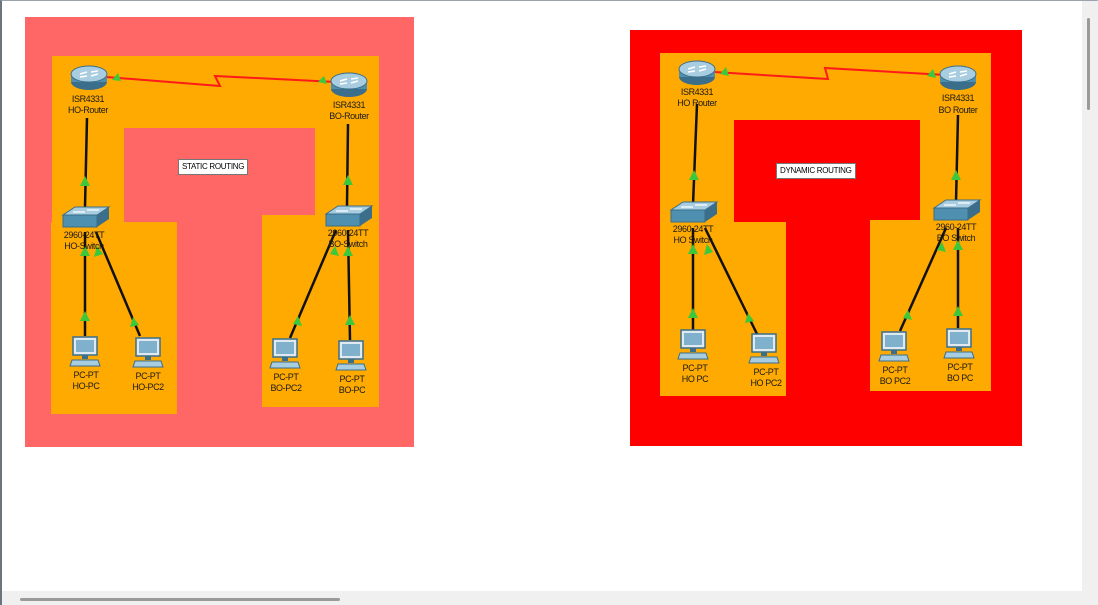  I want to click on static-ho-pc, so click(85, 352).